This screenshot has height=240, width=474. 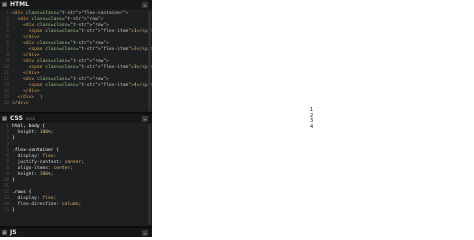 I want to click on html-panel-title: HTML, so click(x=19, y=4).